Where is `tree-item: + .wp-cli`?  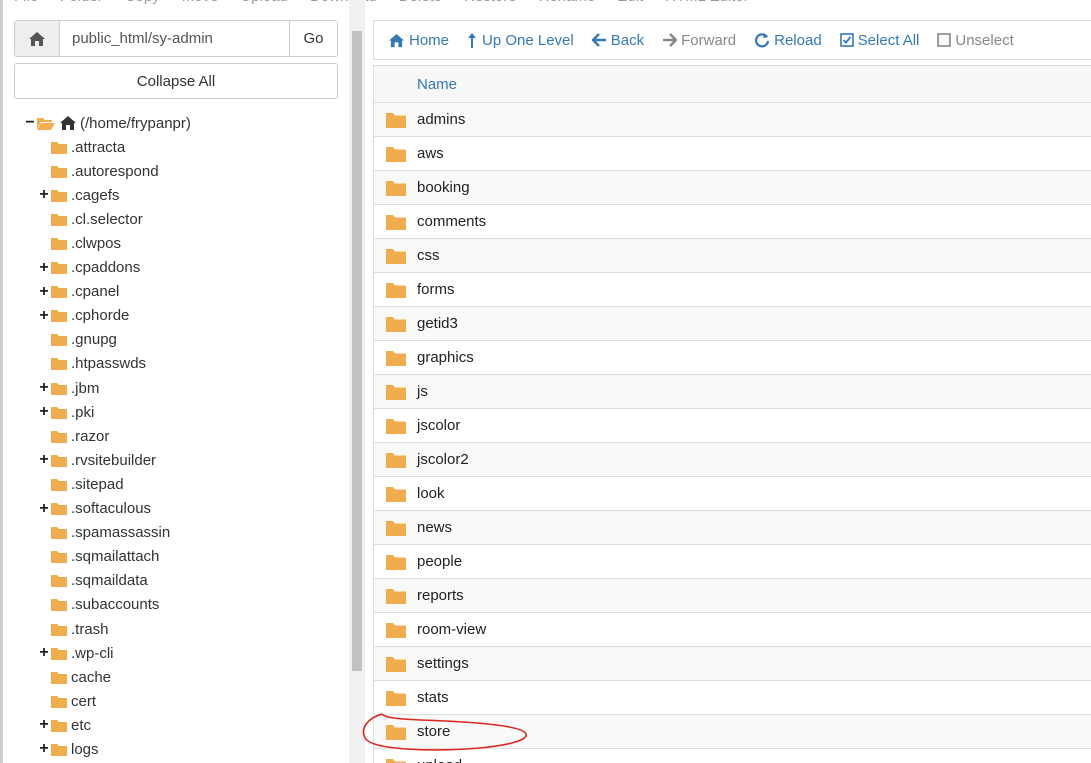
tree-item: + .wp-cli is located at coordinates (184, 653).